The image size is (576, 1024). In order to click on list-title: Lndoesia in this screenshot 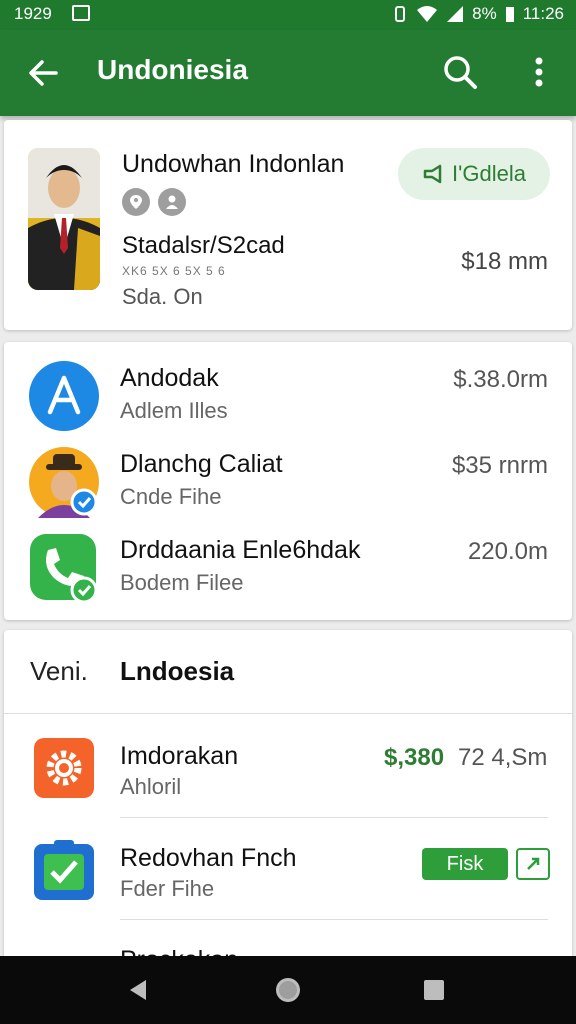, I will do `click(177, 671)`.